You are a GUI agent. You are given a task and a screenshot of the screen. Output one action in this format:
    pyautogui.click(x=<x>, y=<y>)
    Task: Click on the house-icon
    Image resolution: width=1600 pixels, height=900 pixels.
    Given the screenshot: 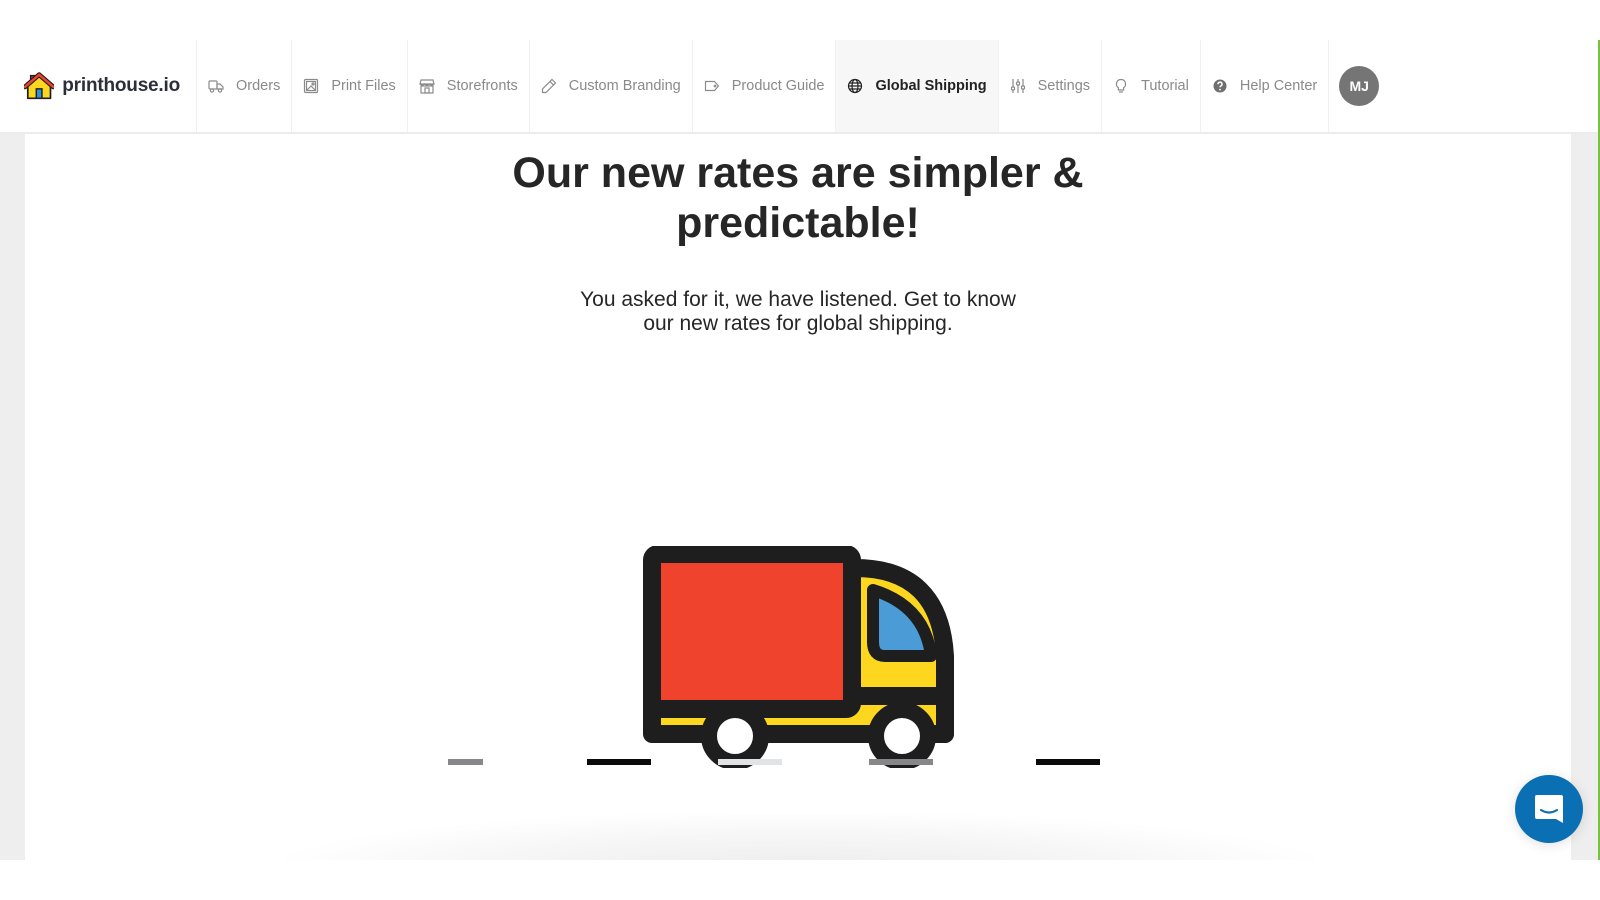 What is the action you would take?
    pyautogui.click(x=39, y=86)
    